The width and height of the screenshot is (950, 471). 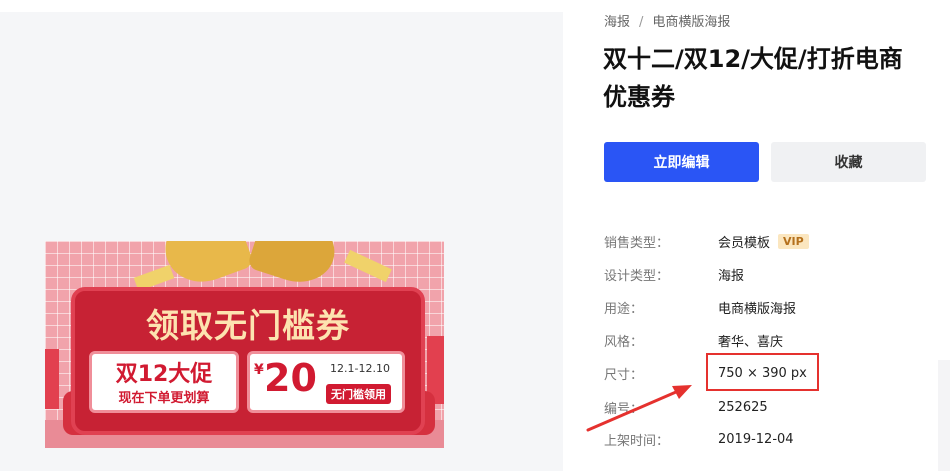 I want to click on breadcrumb-item-ecommerce-poster: 电商横版海报, so click(x=691, y=20).